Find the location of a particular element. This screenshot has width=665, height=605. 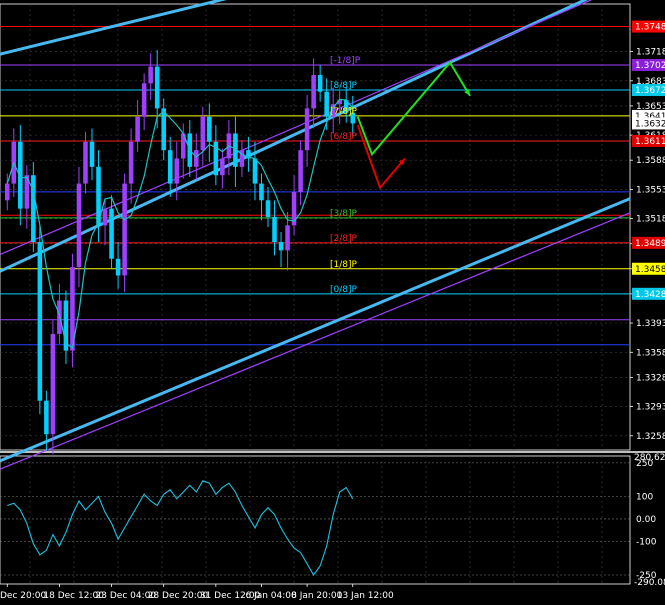

y-tick-label: 1.3518 is located at coordinates (650, 220).